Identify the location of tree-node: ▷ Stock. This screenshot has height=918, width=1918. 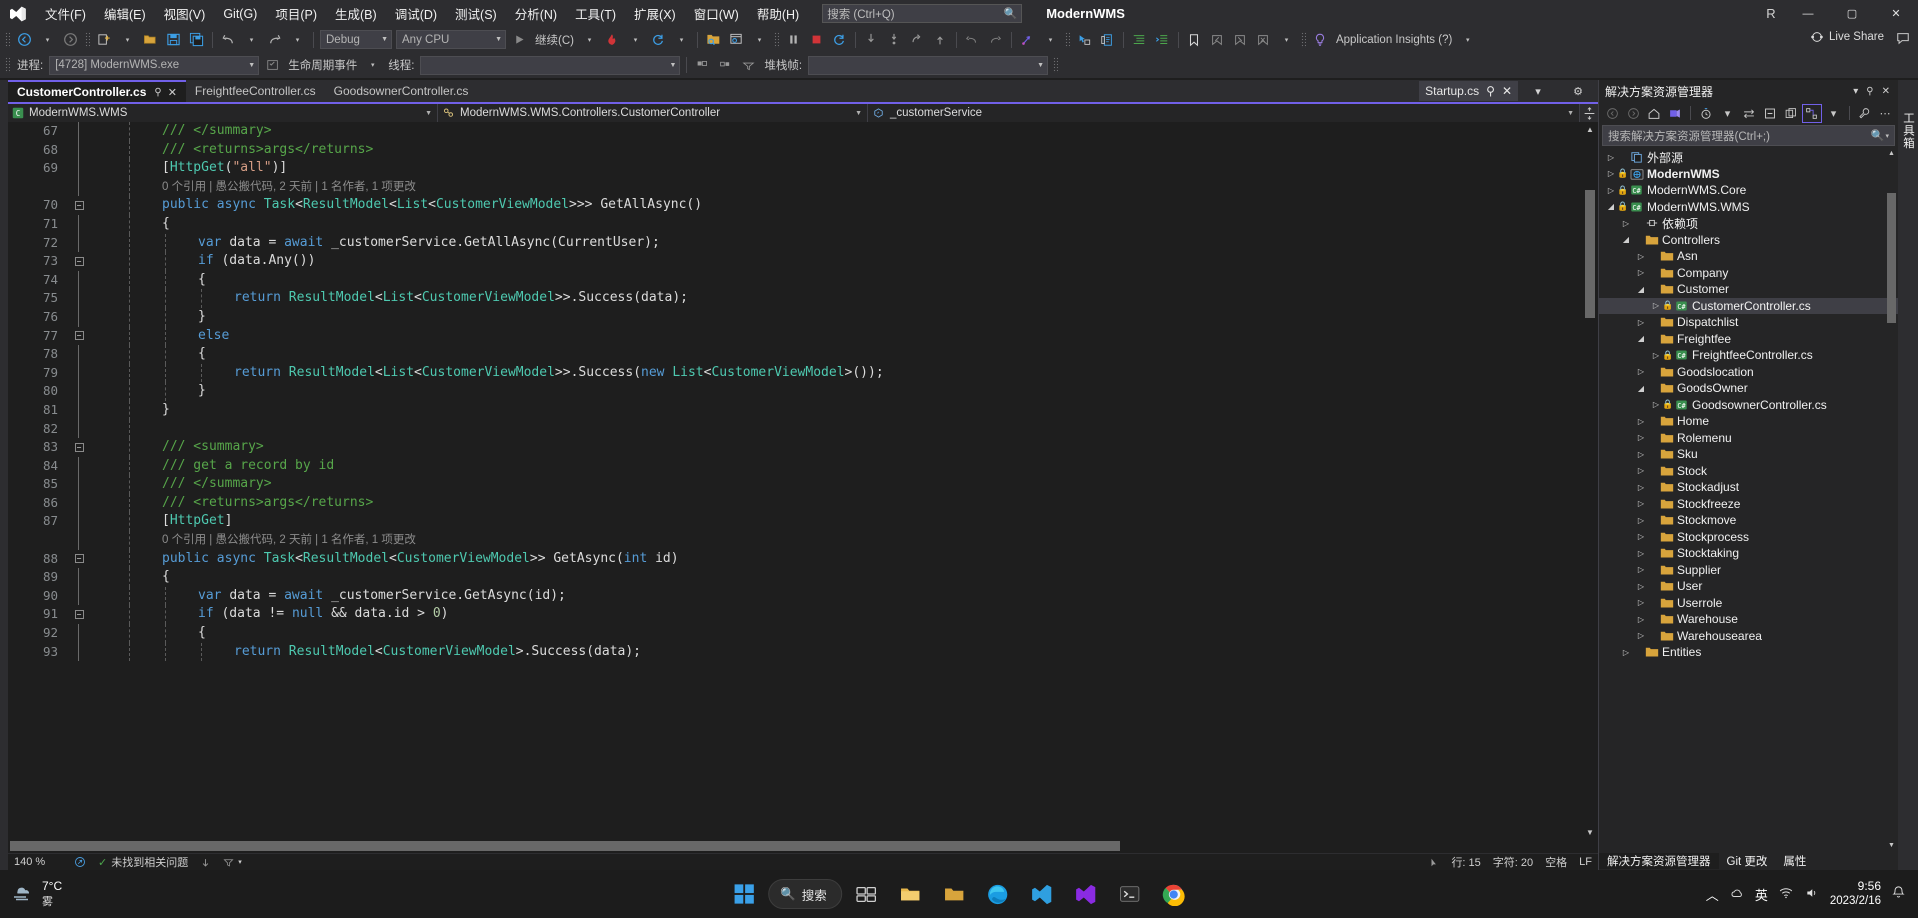
(1748, 471).